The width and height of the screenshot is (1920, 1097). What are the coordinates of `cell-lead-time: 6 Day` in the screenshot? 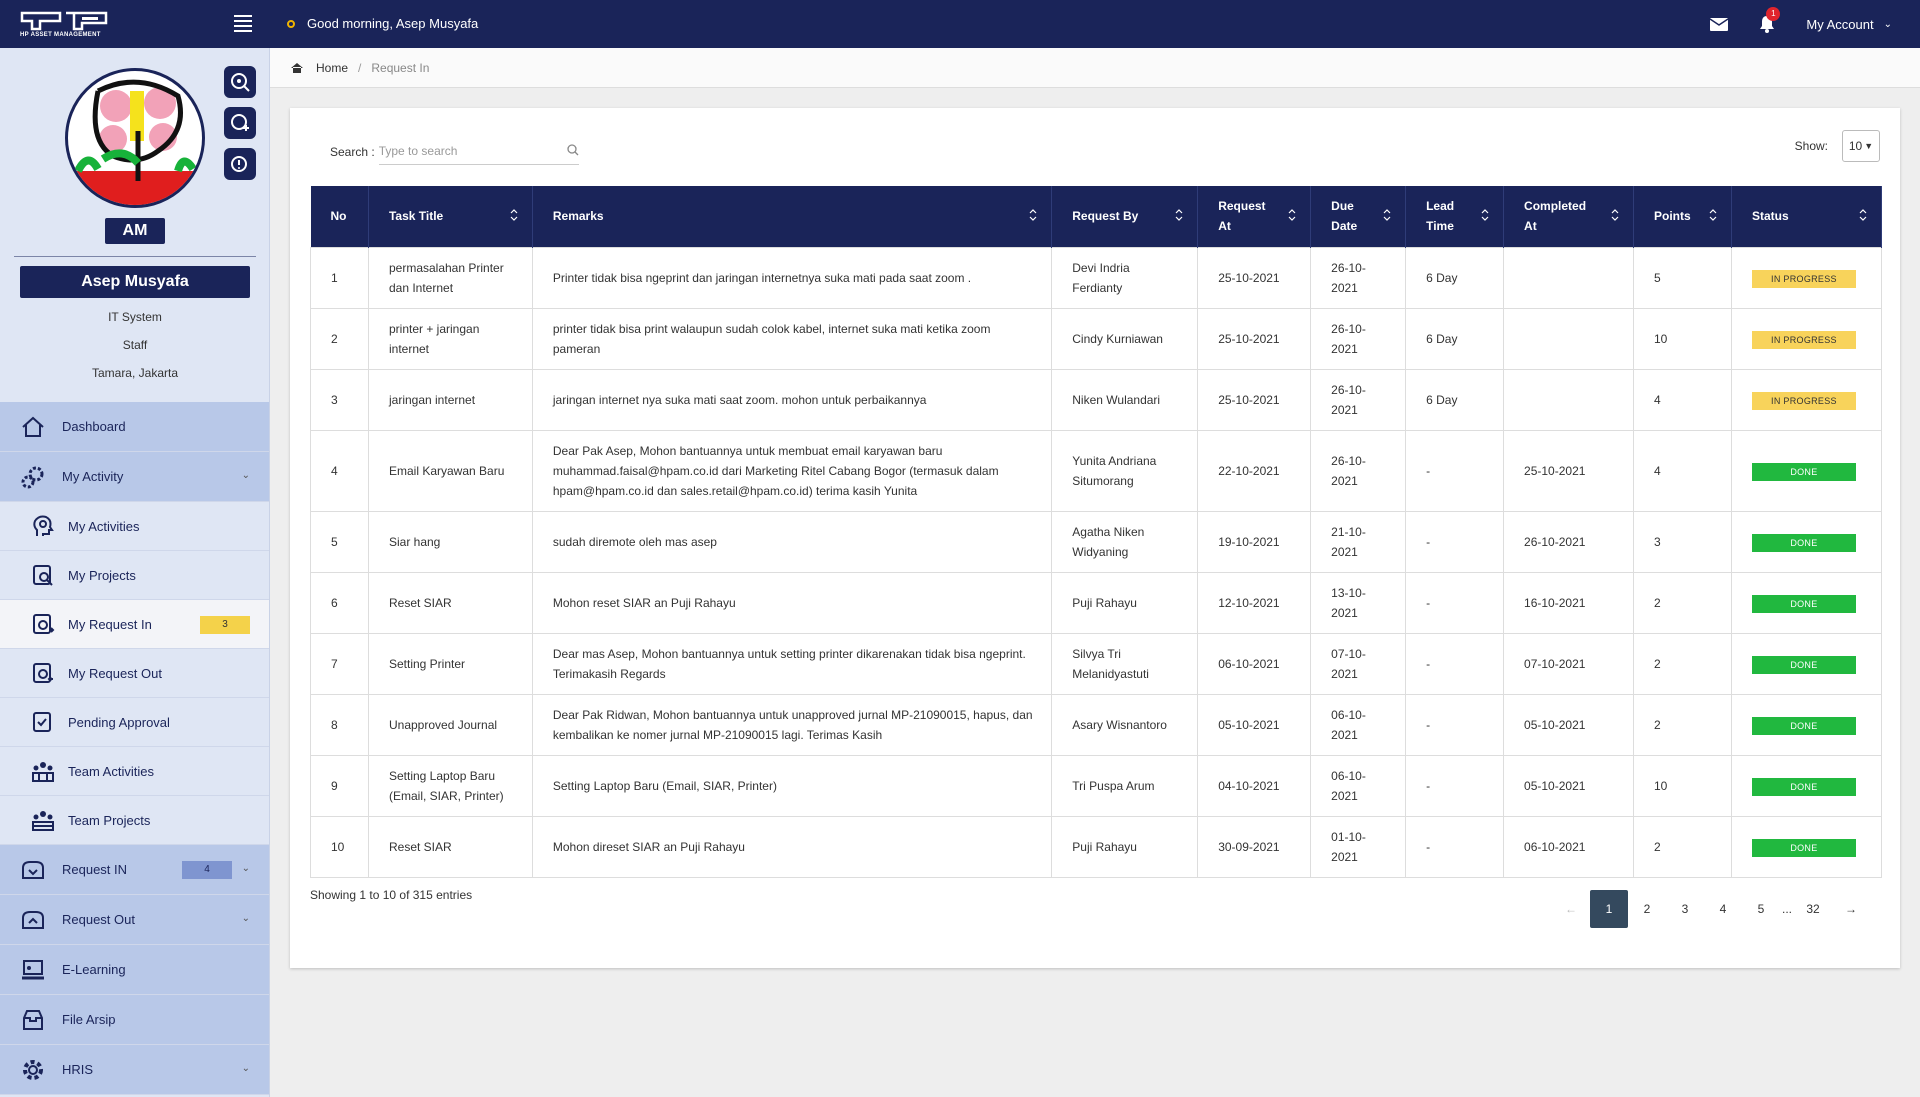 It's located at (1455, 277).